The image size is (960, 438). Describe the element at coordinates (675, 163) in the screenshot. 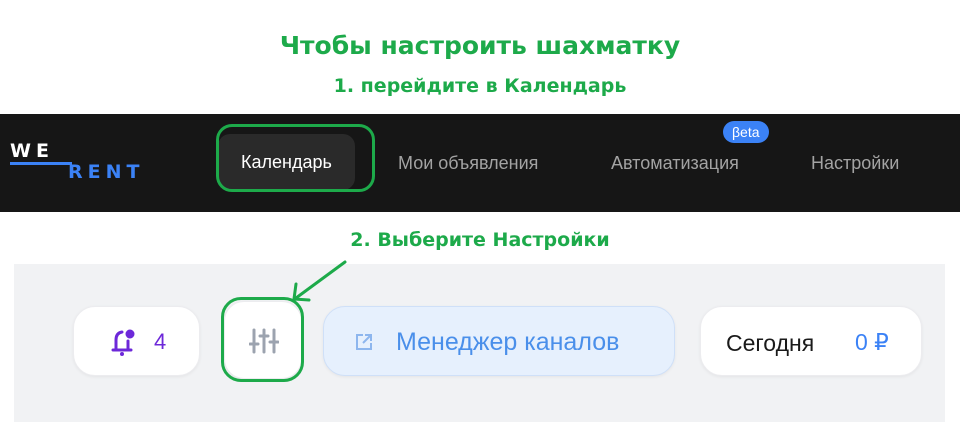

I see `nav-item-automation: Автоматизация` at that location.